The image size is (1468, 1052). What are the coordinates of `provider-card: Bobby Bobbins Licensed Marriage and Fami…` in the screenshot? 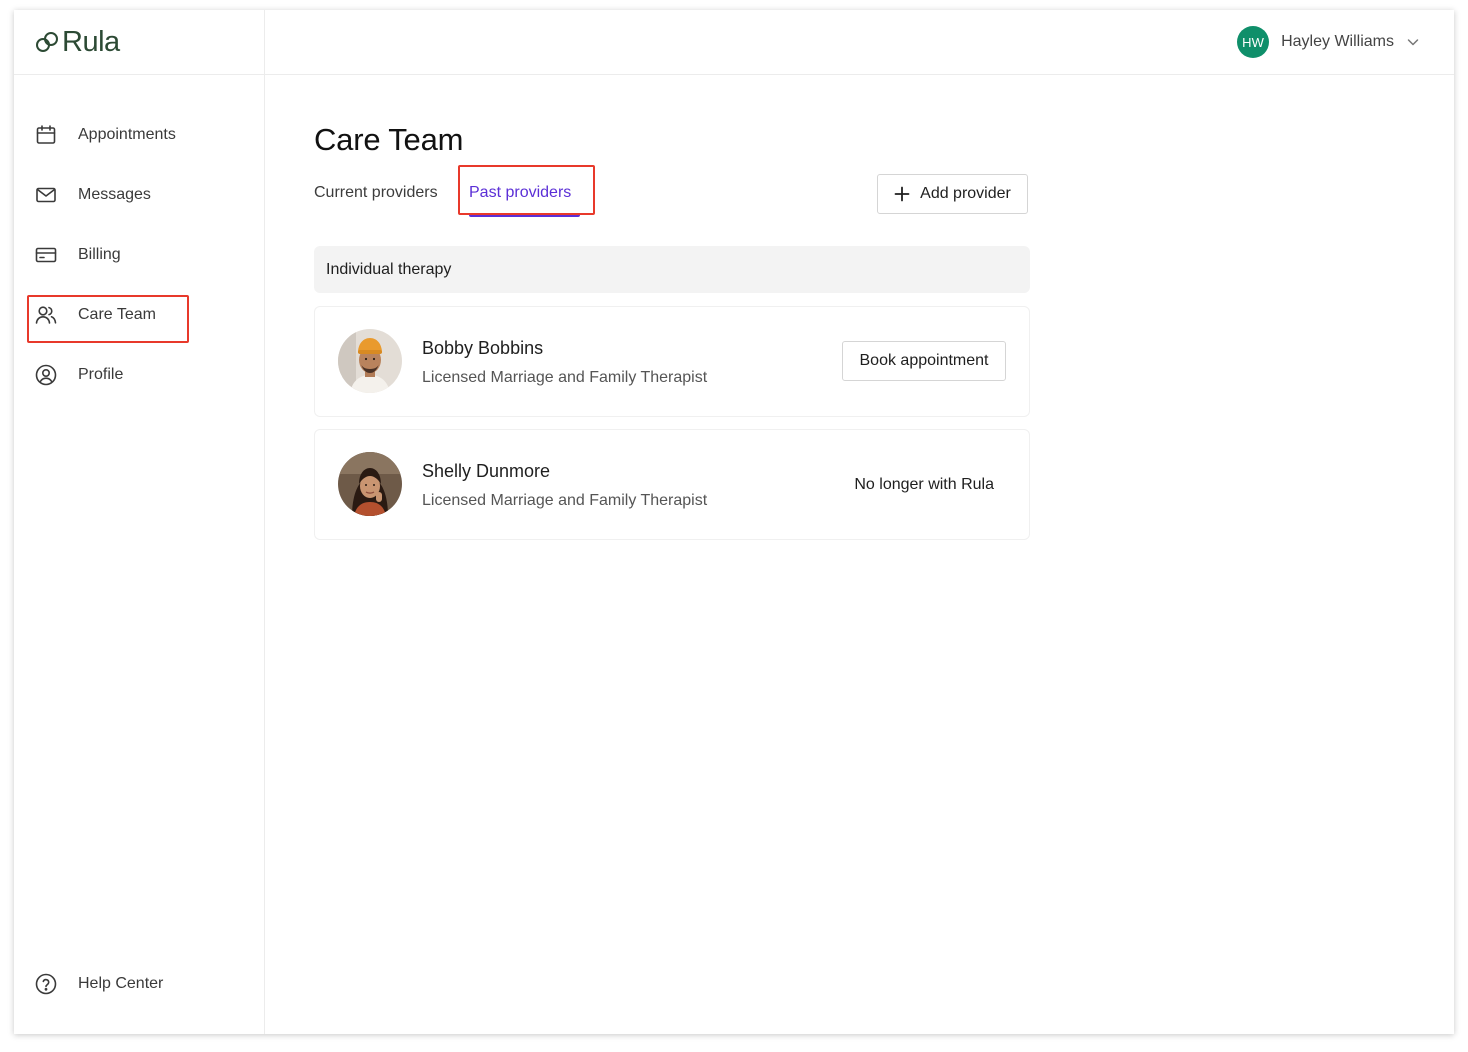 It's located at (672, 361).